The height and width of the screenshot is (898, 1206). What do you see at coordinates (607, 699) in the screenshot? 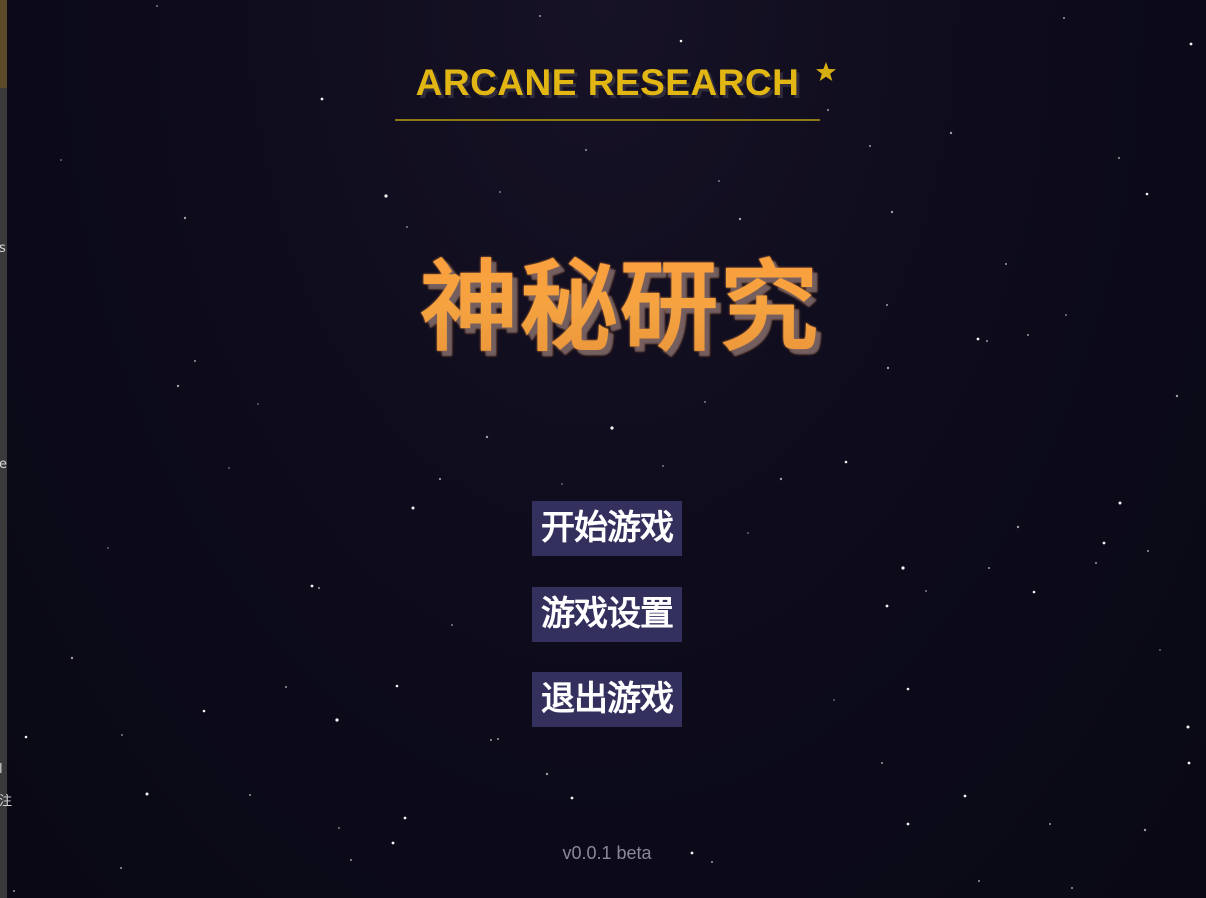
I see `exit-game-button: 退出游戏` at bounding box center [607, 699].